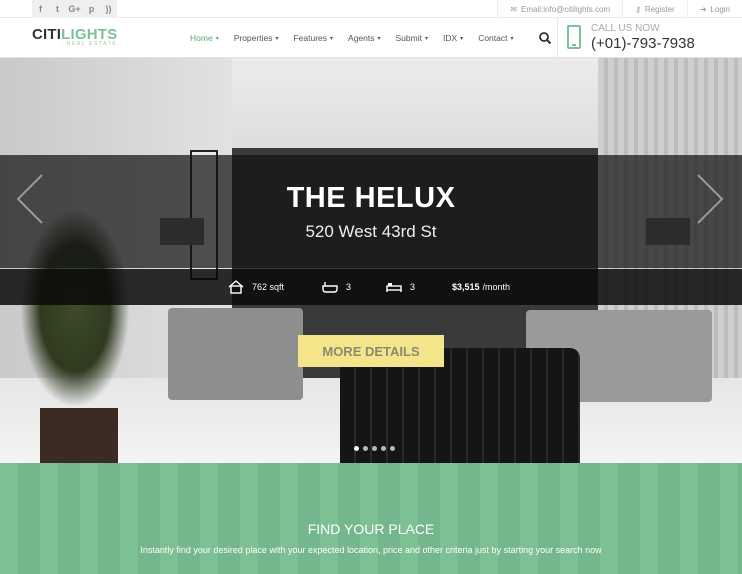  Describe the element at coordinates (638, 9) in the screenshot. I see `key-icon: ⚷` at that location.